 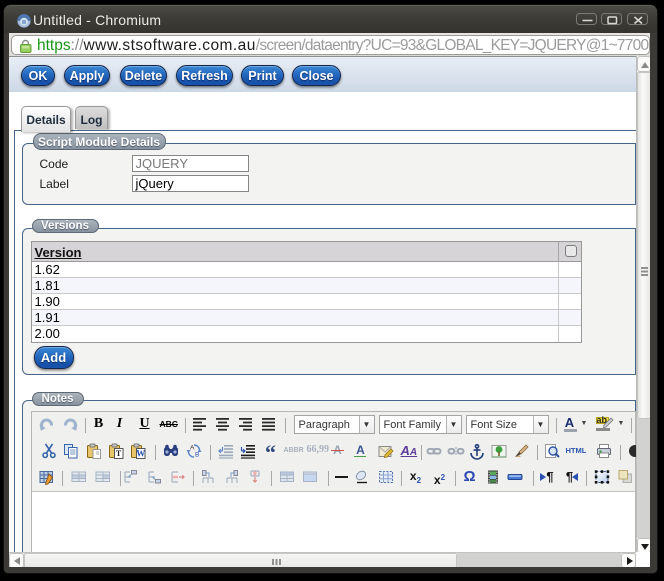 I want to click on svg-text: T, so click(x=118, y=453).